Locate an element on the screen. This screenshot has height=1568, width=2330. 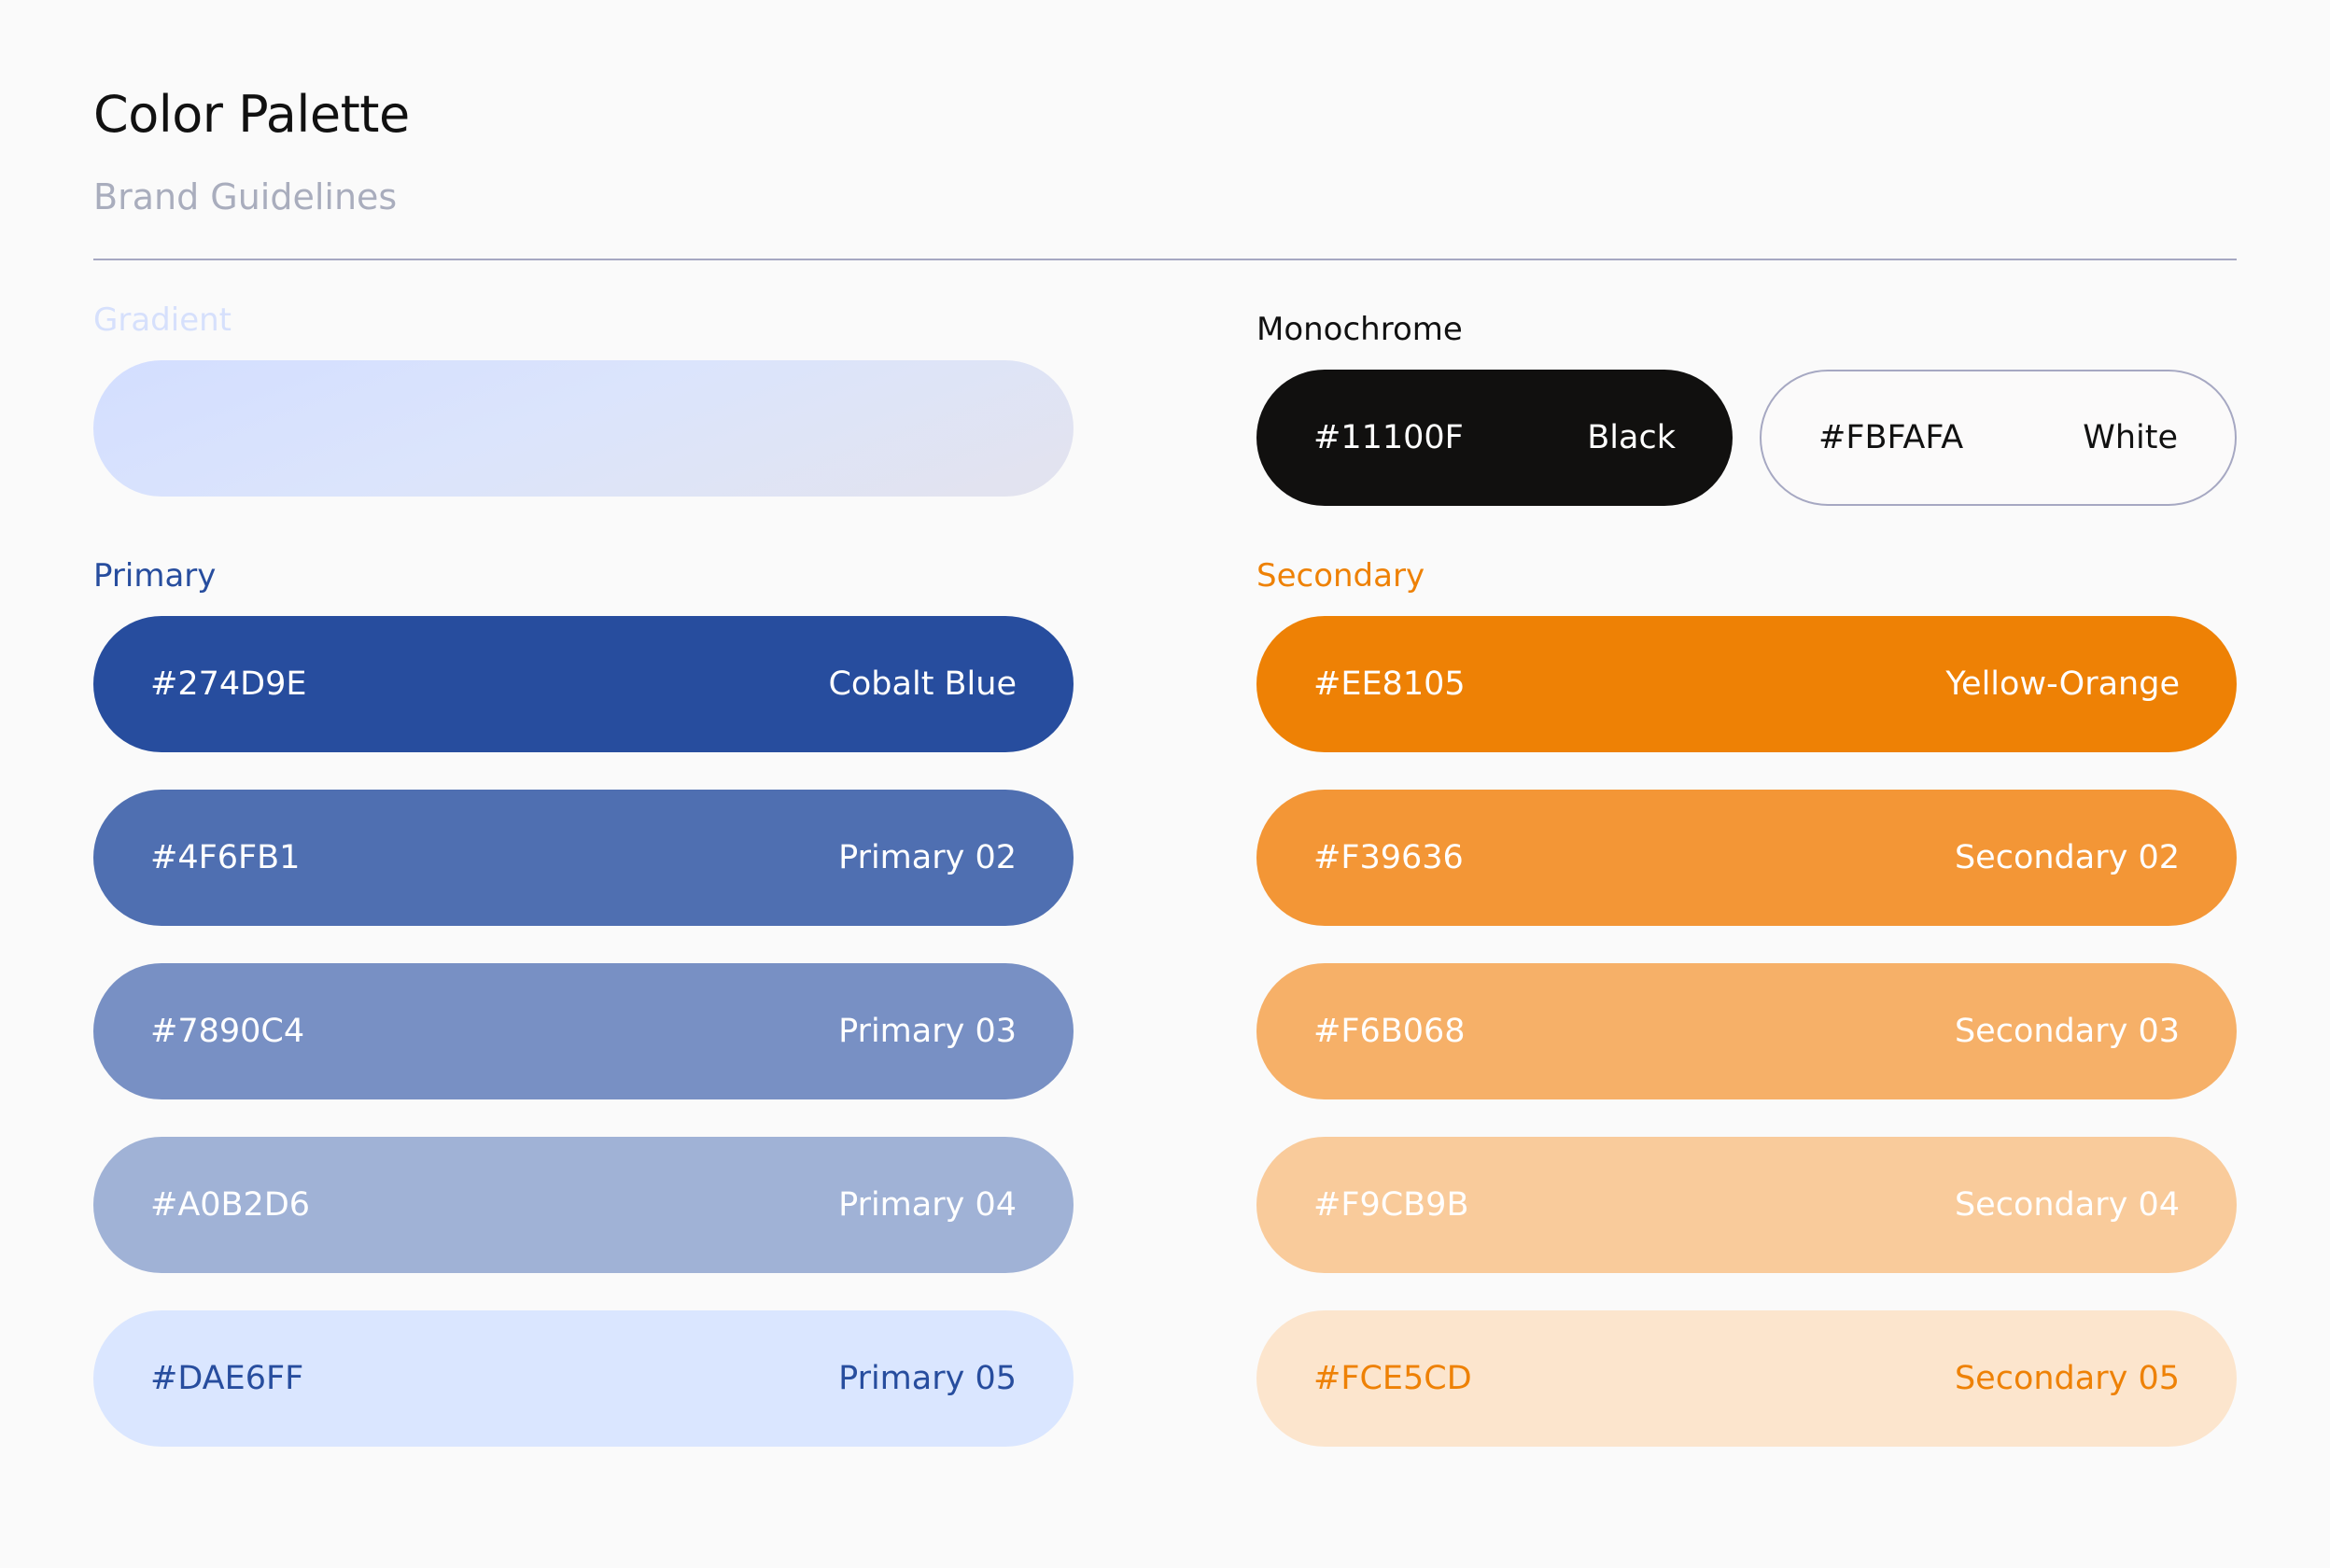
primary-label: Primary is located at coordinates (155, 576).